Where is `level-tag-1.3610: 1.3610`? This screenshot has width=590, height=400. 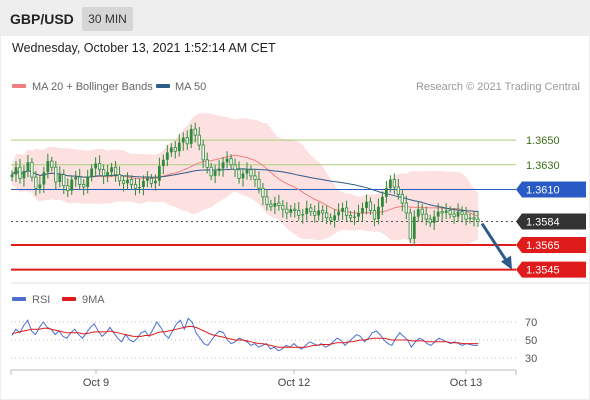 level-tag-1.3610: 1.3610 is located at coordinates (551, 189).